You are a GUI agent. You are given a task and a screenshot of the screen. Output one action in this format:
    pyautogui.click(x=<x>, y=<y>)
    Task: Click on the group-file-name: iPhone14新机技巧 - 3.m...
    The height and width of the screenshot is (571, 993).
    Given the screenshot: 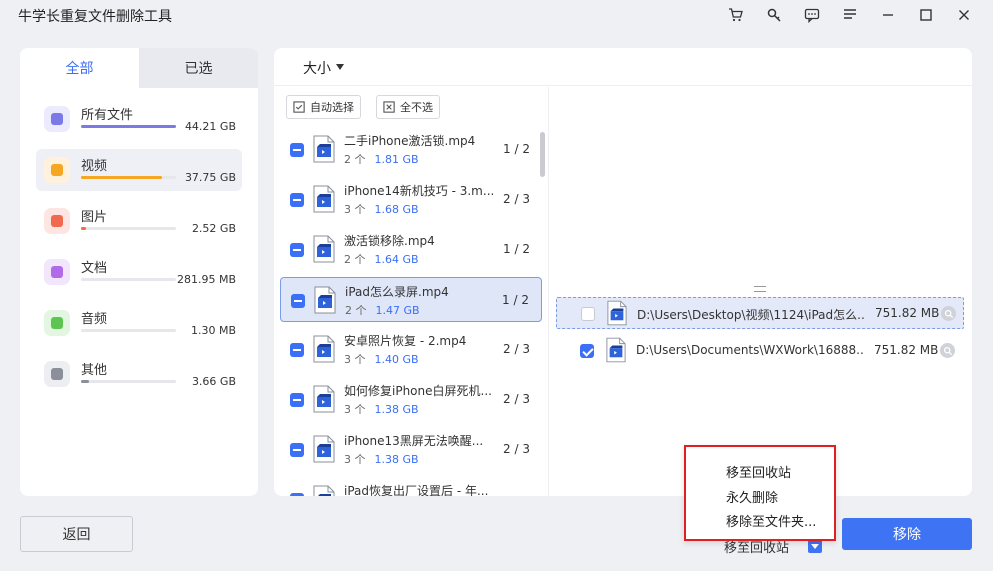 What is the action you would take?
    pyautogui.click(x=419, y=191)
    